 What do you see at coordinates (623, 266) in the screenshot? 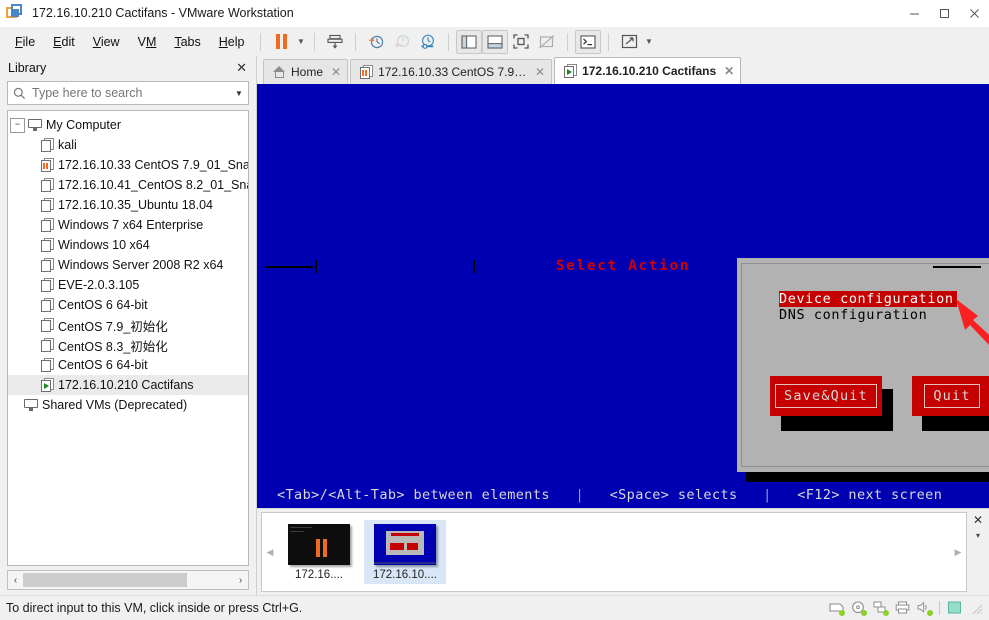
I see `dialog-title: Select Action` at bounding box center [623, 266].